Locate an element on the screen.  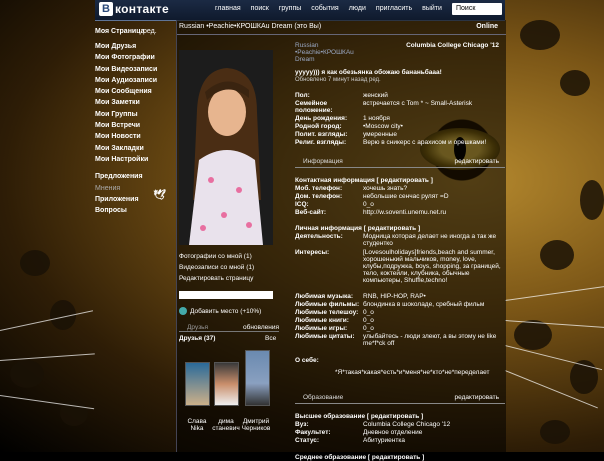
row-label: Полит. взгляды: is located at coordinates (321, 134).